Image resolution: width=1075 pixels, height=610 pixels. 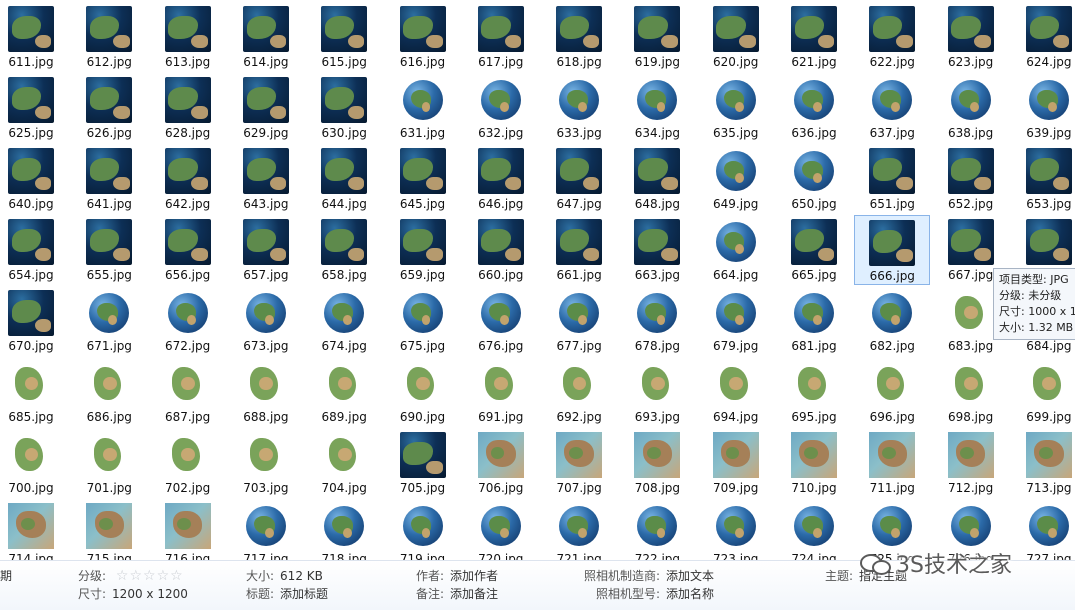 What do you see at coordinates (344, 463) in the screenshot?
I see `file-item: 704.jpg` at bounding box center [344, 463].